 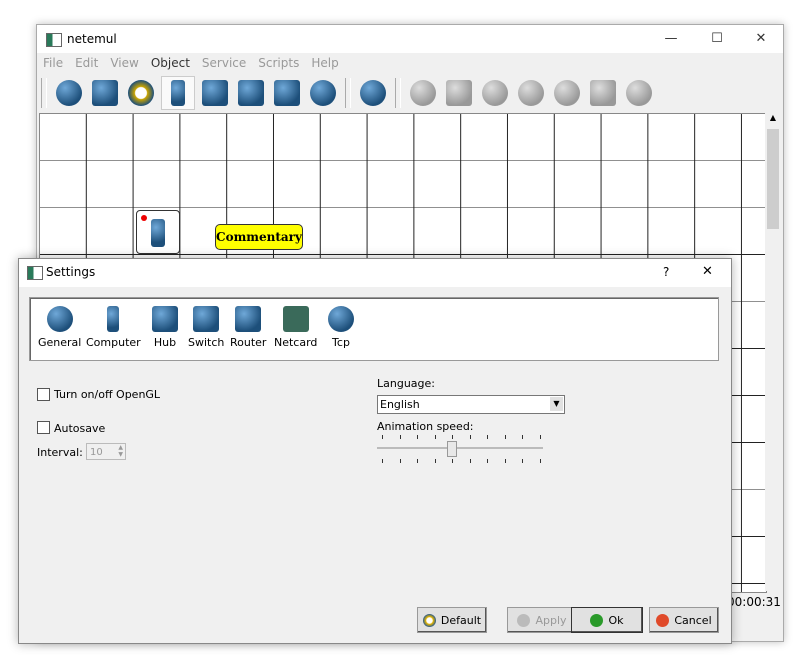 I want to click on netcard-icon, so click(x=459, y=93).